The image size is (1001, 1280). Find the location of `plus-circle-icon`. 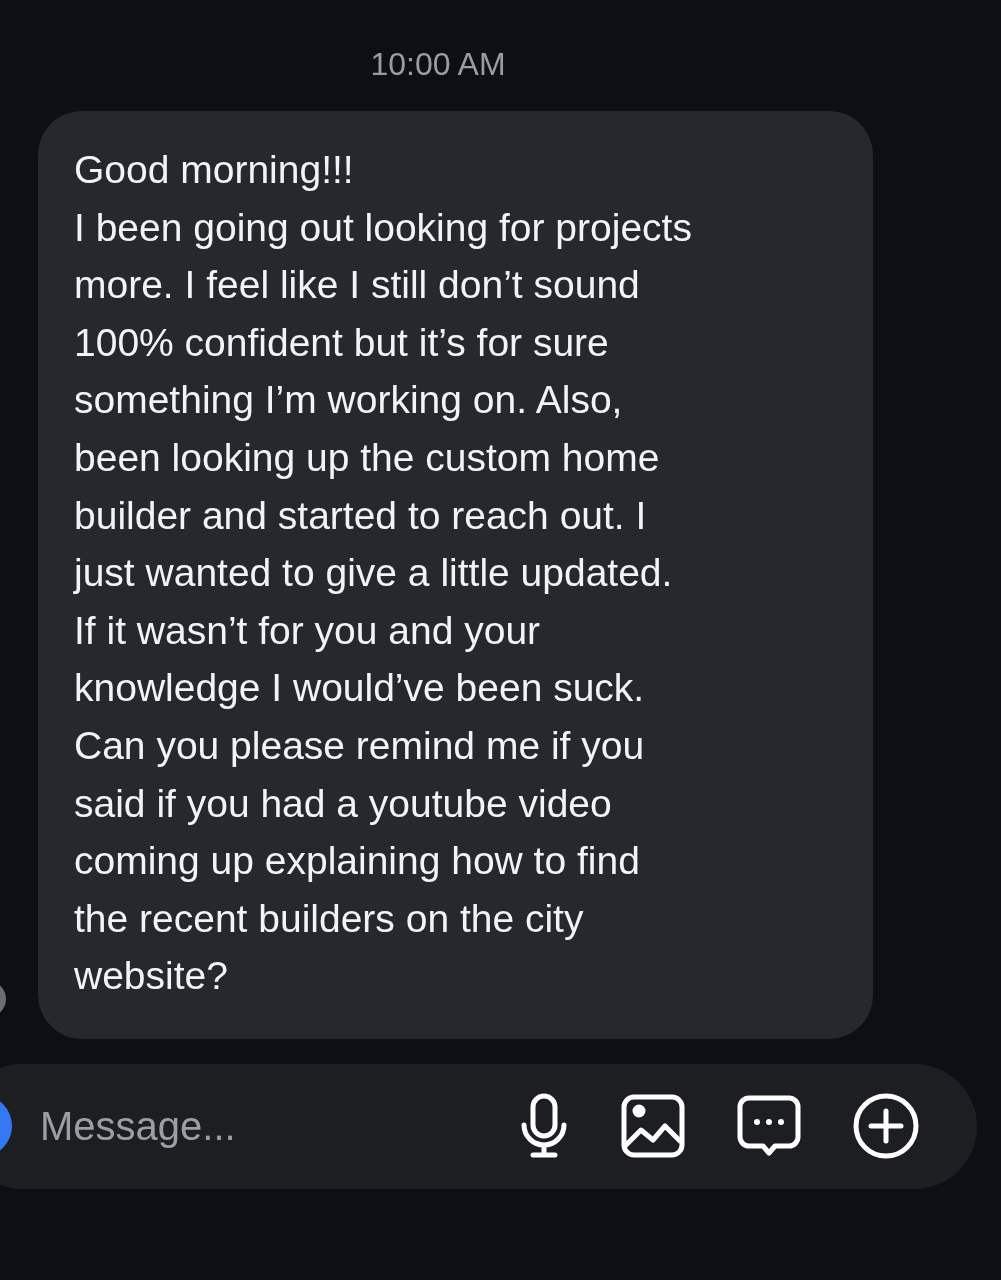

plus-circle-icon is located at coordinates (886, 1126).